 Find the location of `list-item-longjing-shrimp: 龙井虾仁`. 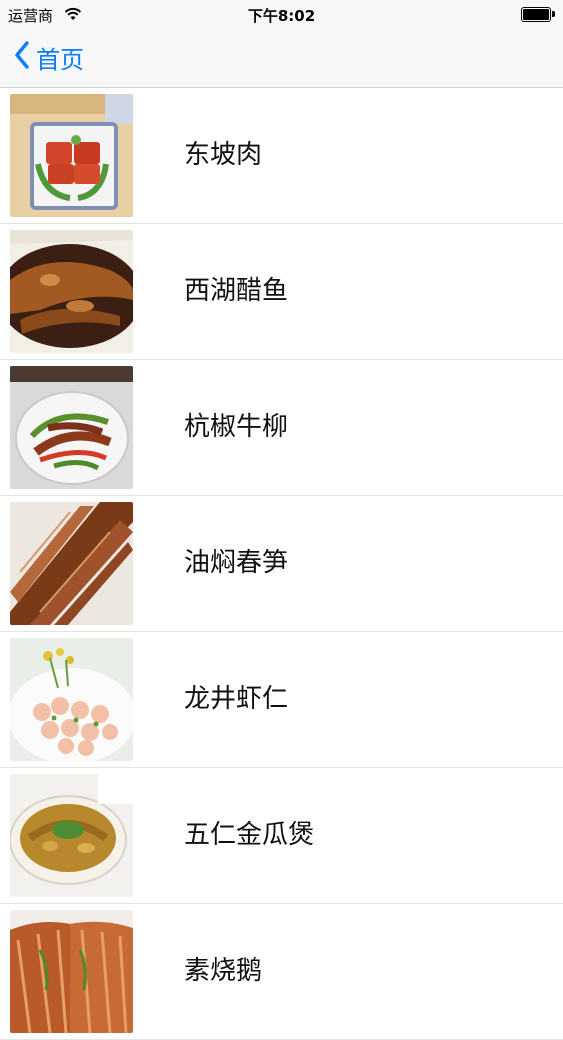

list-item-longjing-shrimp: 龙井虾仁 is located at coordinates (281, 700).